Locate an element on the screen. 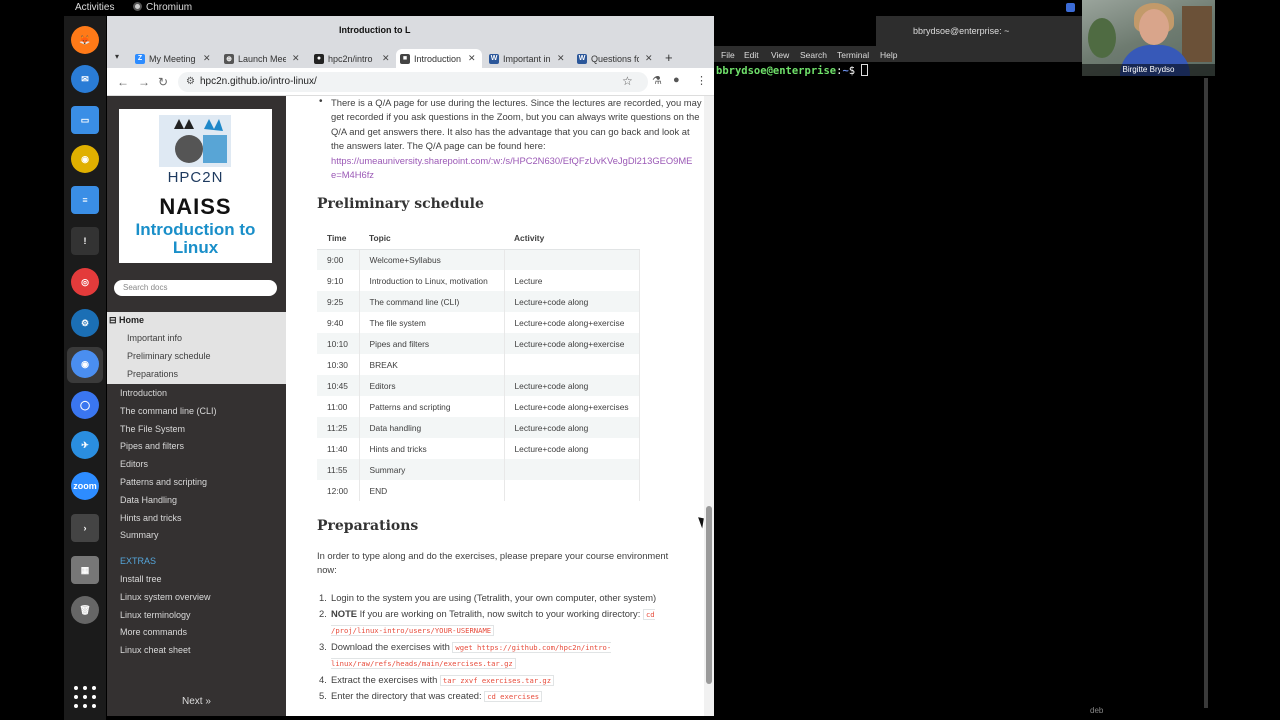  disk-icon: ▦ is located at coordinates (85, 570).